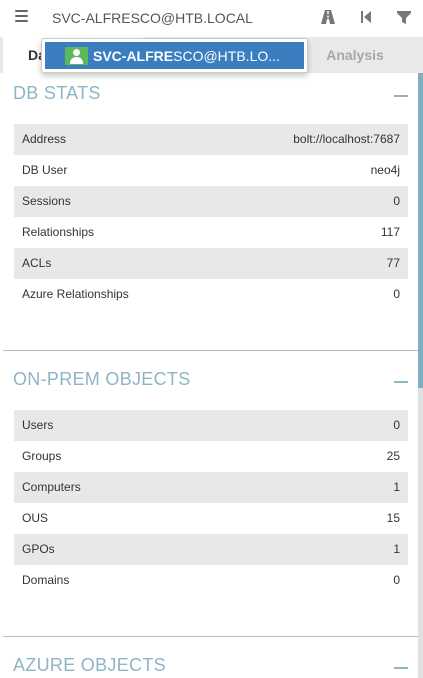 The image size is (423, 678). I want to click on stat-row: Sessions 0, so click(211, 201).